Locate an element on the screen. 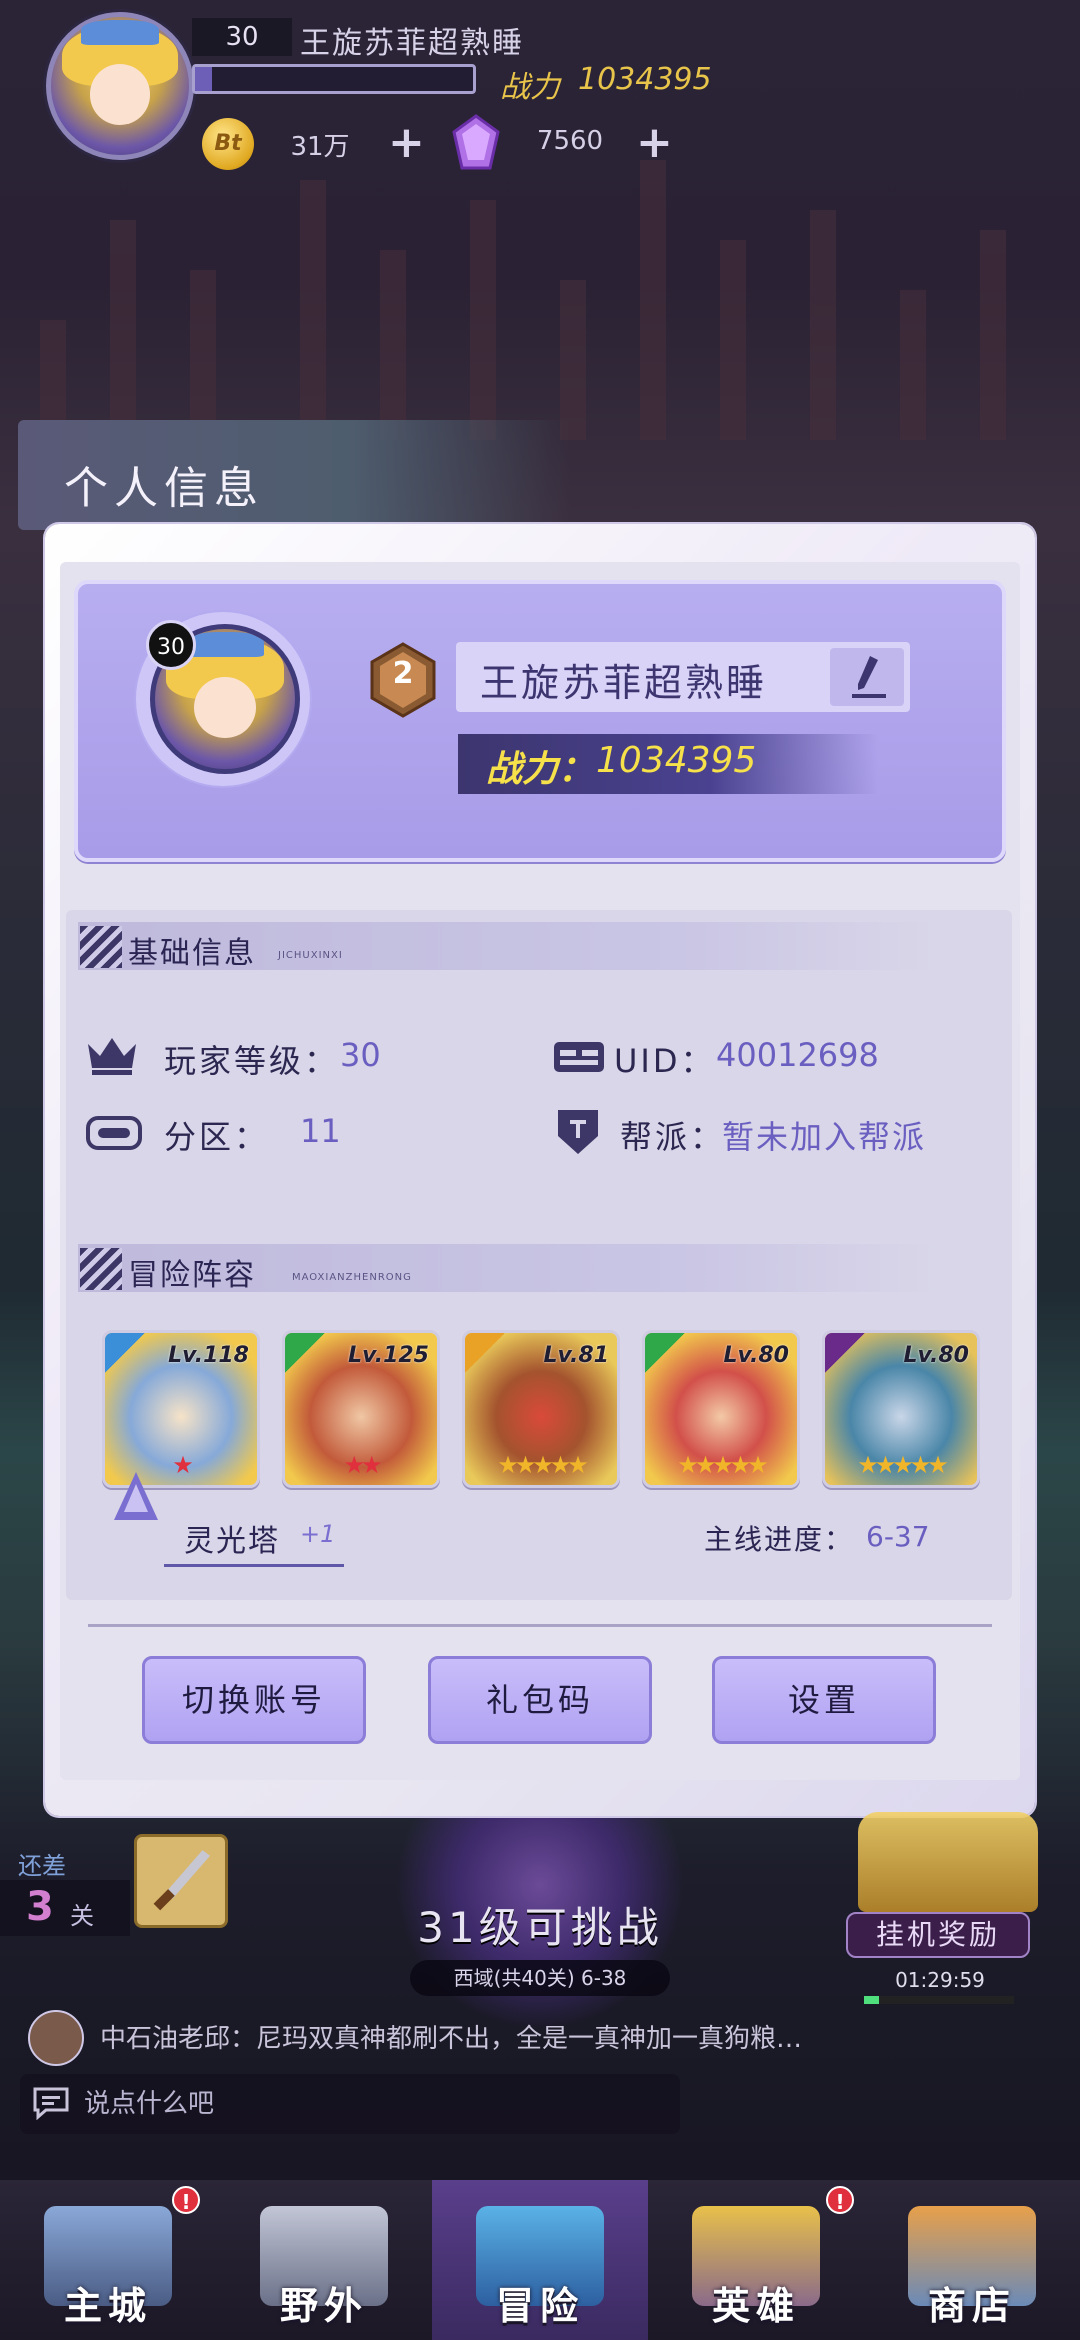  dark-element-icon is located at coordinates (845, 1353).